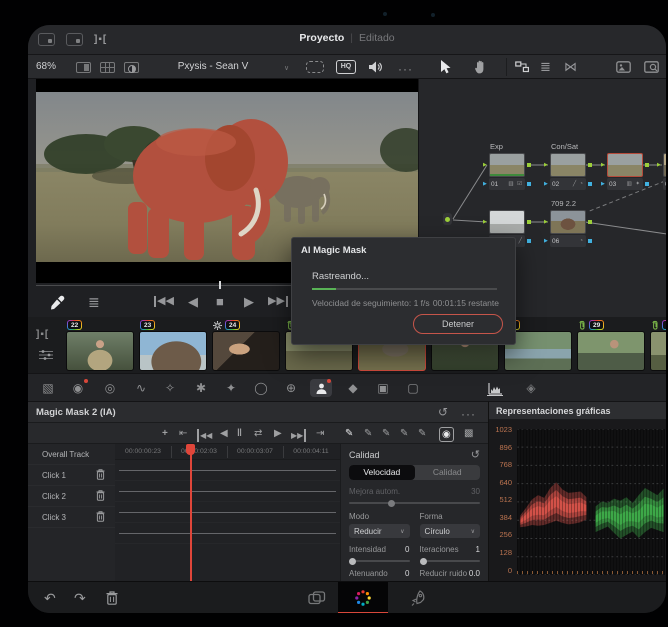  I want to click on stop-button: Detener, so click(458, 324).